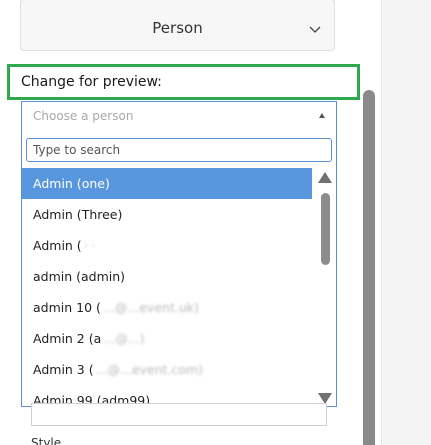 The height and width of the screenshot is (445, 431). What do you see at coordinates (46, 440) in the screenshot?
I see `style-label: Style` at bounding box center [46, 440].